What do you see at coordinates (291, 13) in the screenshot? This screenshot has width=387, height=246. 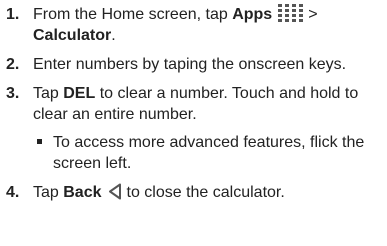 I see `apps-grid-icon` at bounding box center [291, 13].